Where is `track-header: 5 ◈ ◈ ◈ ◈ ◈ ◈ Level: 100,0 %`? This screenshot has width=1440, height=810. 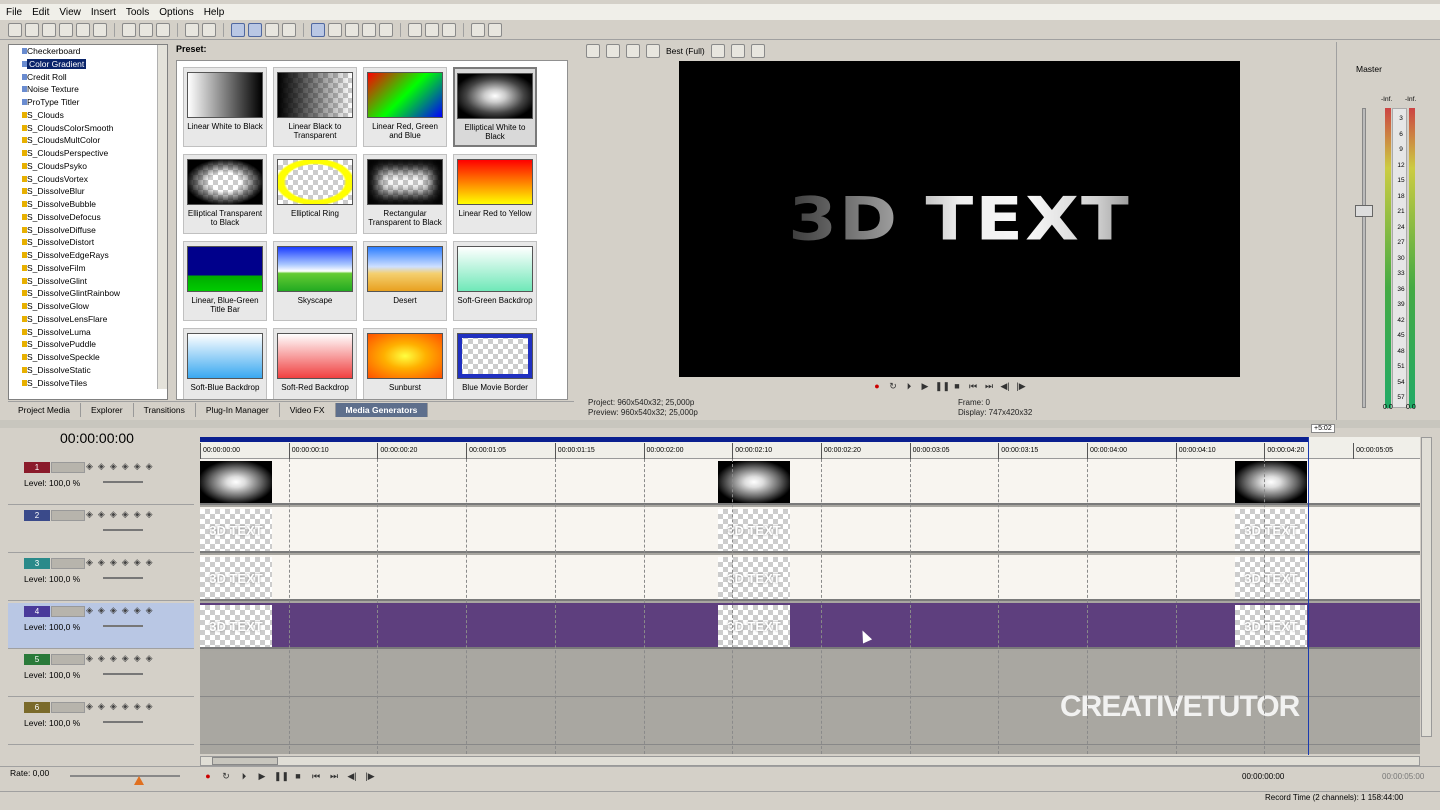 track-header: 5 ◈ ◈ ◈ ◈ ◈ ◈ Level: 100,0 % is located at coordinates (101, 674).